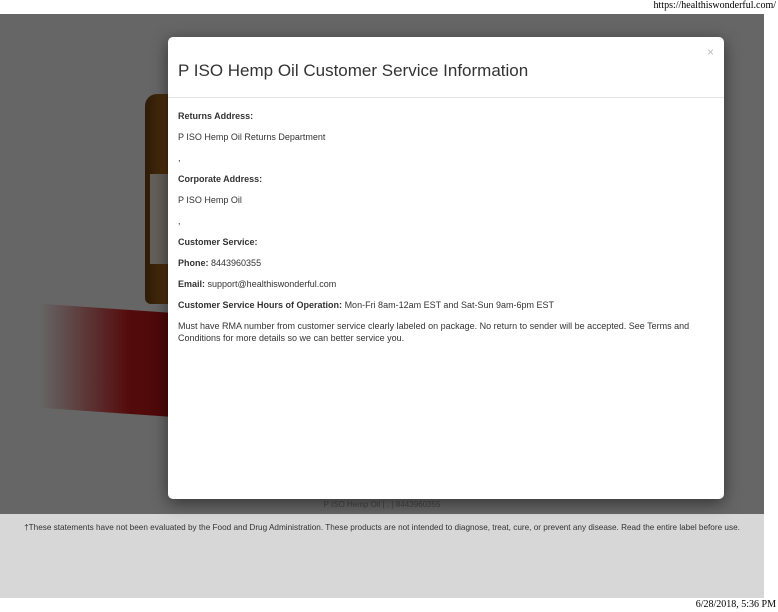 This screenshot has height=612, width=778. I want to click on close-icon: ×, so click(710, 52).